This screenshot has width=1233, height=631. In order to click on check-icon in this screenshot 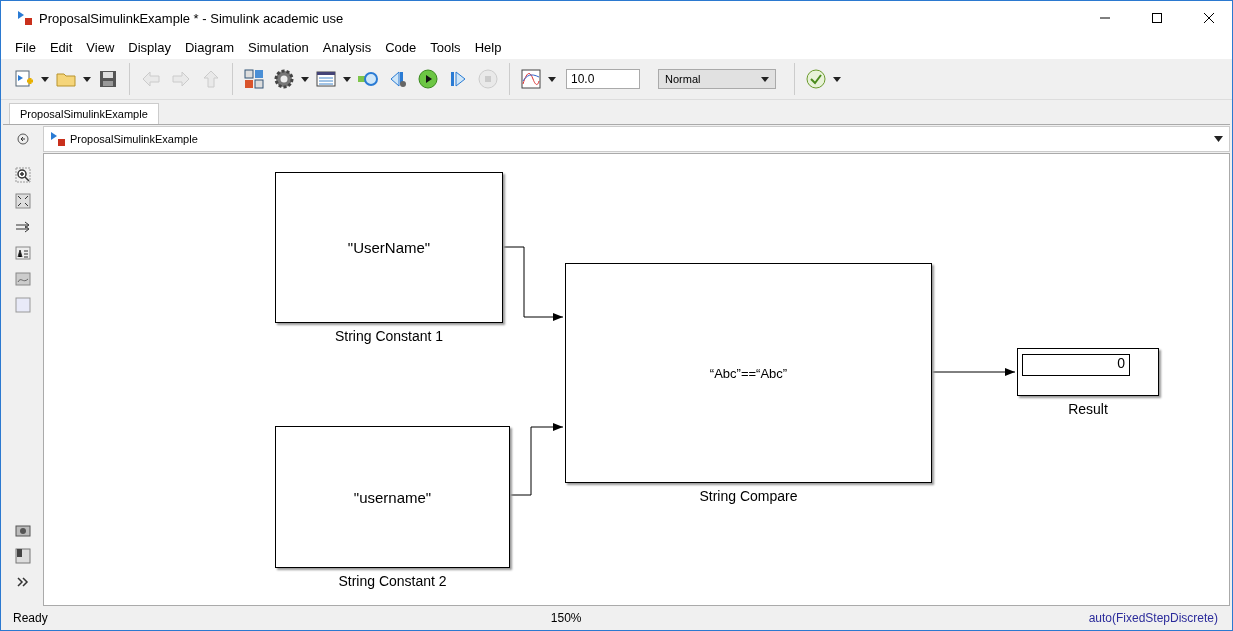, I will do `click(816, 79)`.